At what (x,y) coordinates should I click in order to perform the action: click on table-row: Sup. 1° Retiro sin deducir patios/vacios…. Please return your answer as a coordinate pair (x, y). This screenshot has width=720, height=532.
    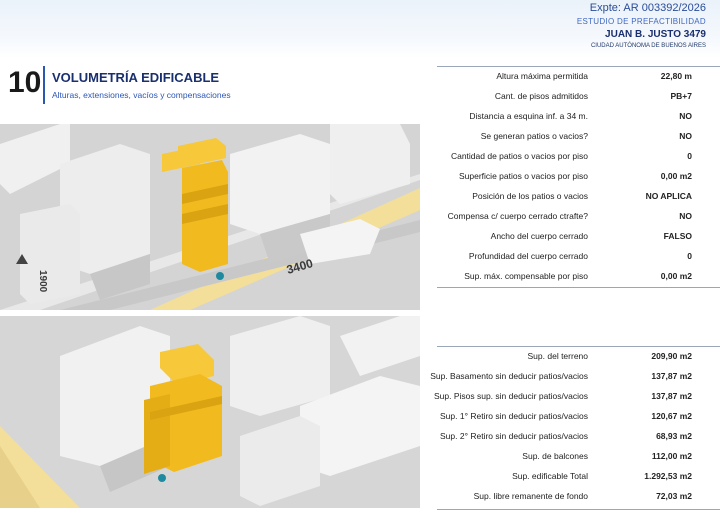
    Looking at the image, I should click on (566, 416).